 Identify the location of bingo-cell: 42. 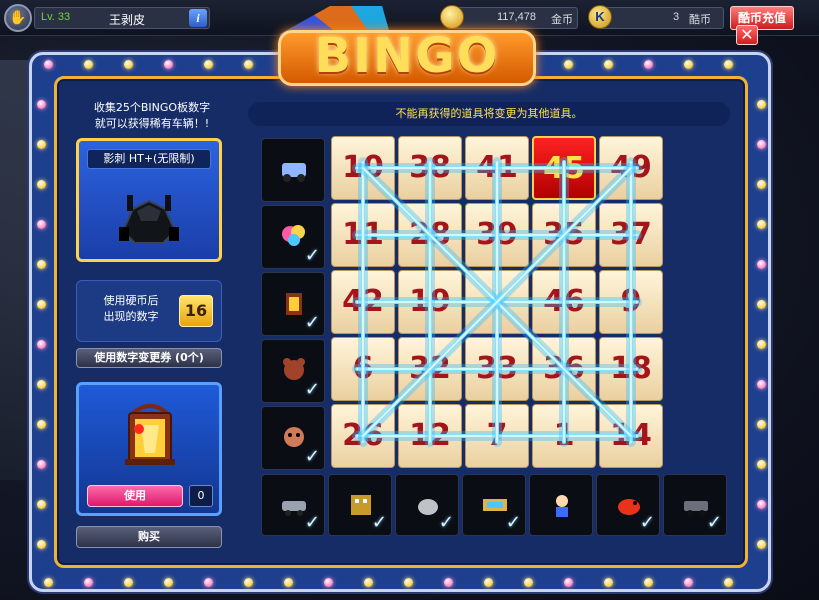
(363, 302).